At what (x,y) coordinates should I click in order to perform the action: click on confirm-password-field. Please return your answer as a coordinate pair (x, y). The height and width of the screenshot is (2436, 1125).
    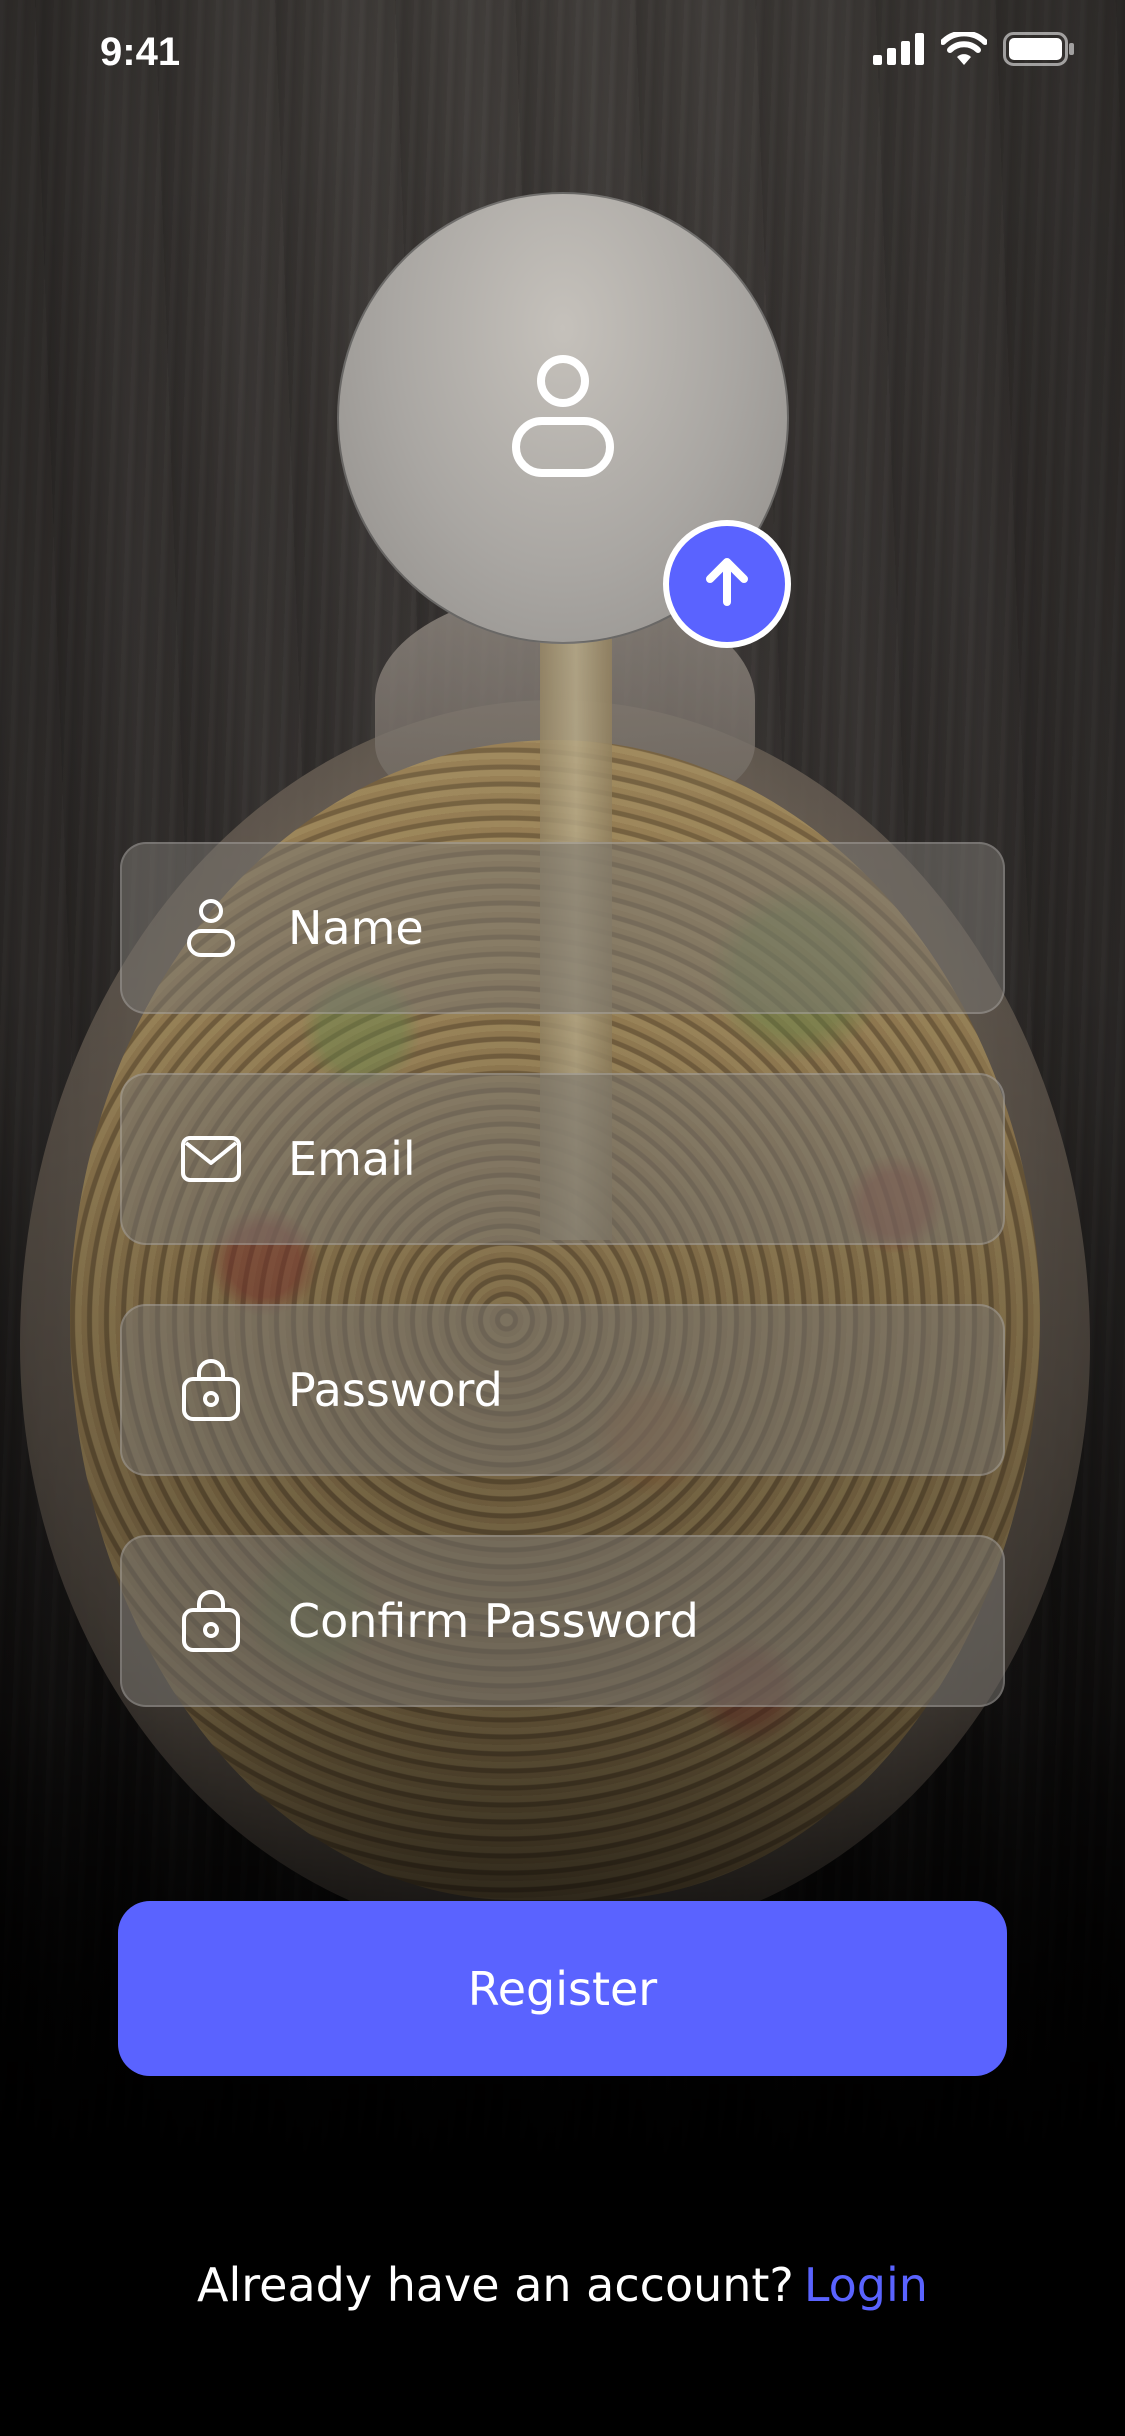
    Looking at the image, I should click on (562, 1621).